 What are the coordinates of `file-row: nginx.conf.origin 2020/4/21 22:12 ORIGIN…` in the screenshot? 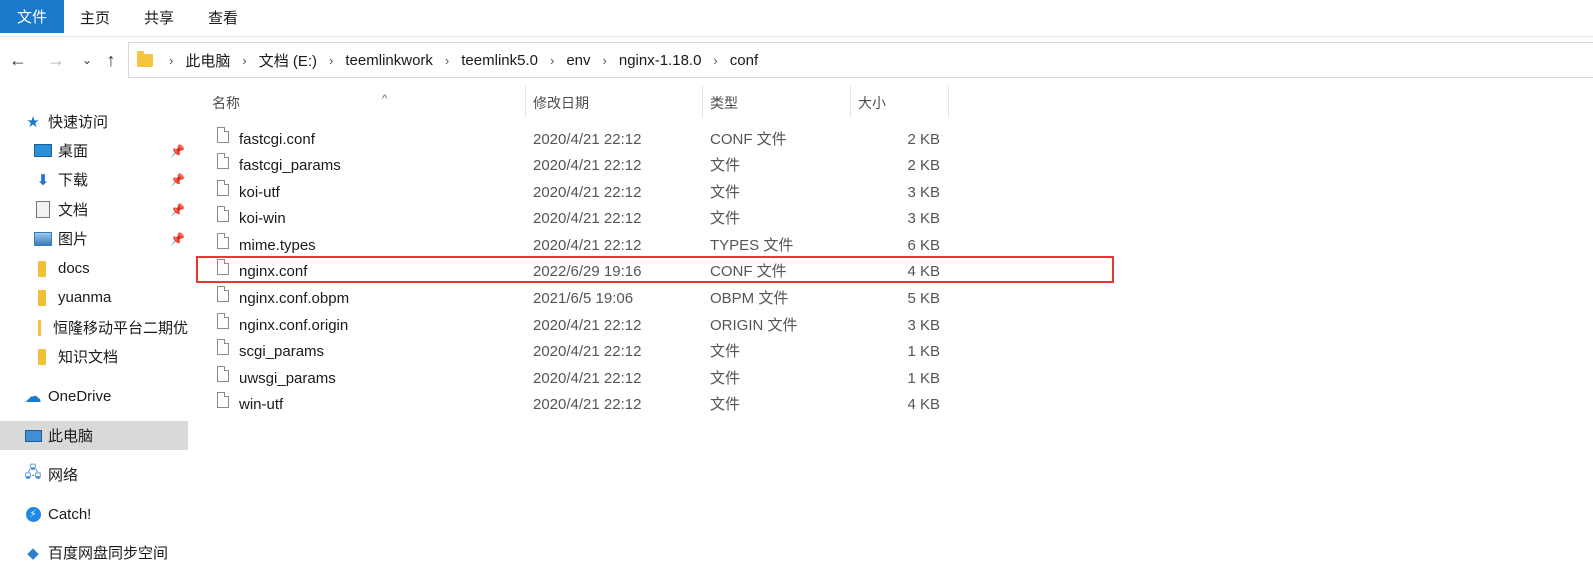 It's located at (573, 326).